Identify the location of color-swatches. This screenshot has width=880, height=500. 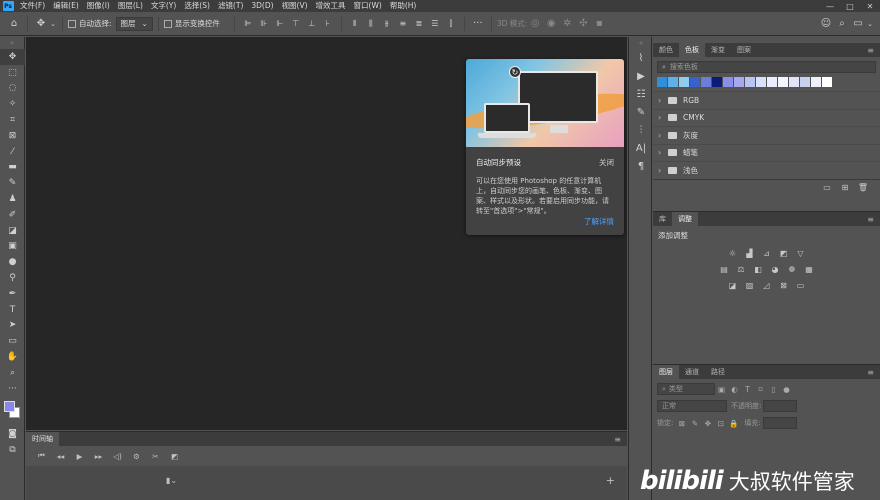
(12, 412).